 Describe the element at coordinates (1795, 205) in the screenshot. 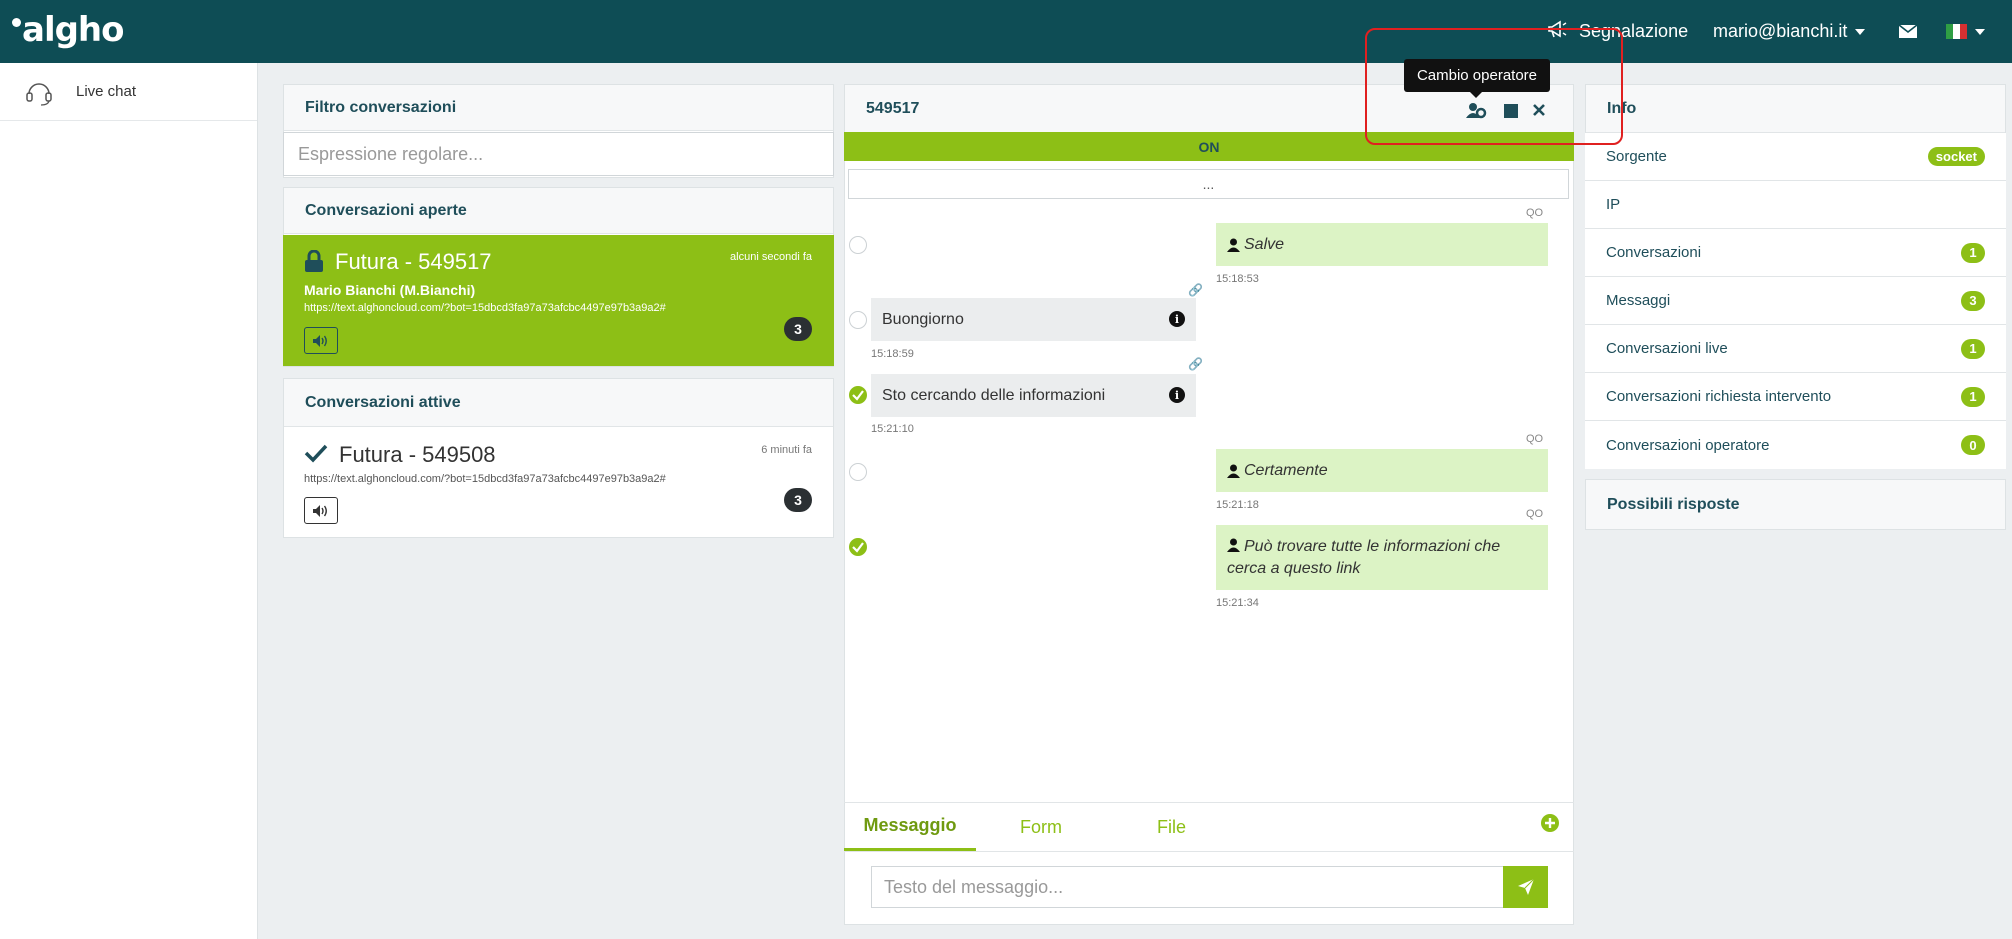

I see `info-row-ip: IP` at that location.